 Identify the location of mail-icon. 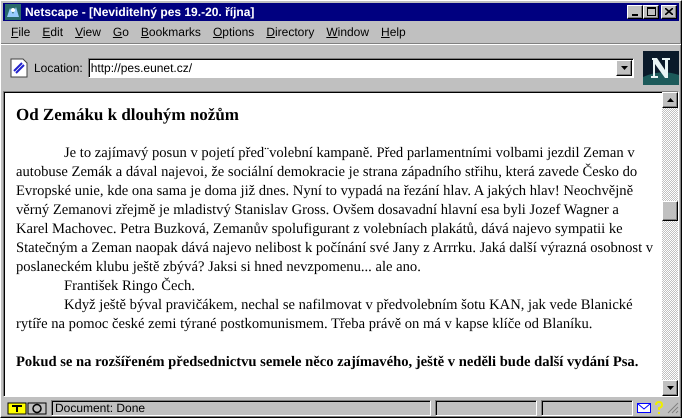
(644, 408).